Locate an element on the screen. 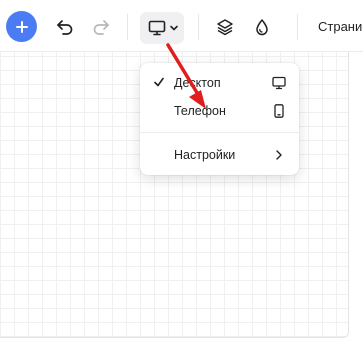 Image resolution: width=363 pixels, height=340 pixels. redo-button is located at coordinates (101, 27).